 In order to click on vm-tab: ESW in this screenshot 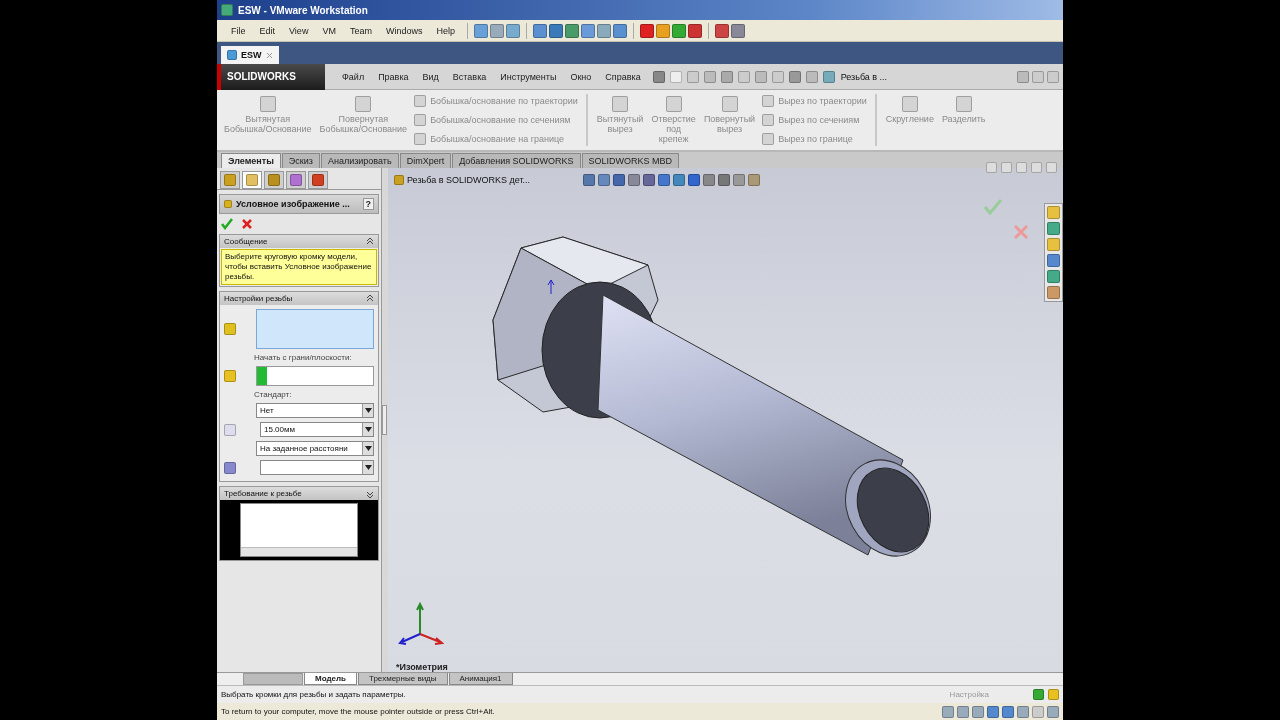, I will do `click(250, 55)`.